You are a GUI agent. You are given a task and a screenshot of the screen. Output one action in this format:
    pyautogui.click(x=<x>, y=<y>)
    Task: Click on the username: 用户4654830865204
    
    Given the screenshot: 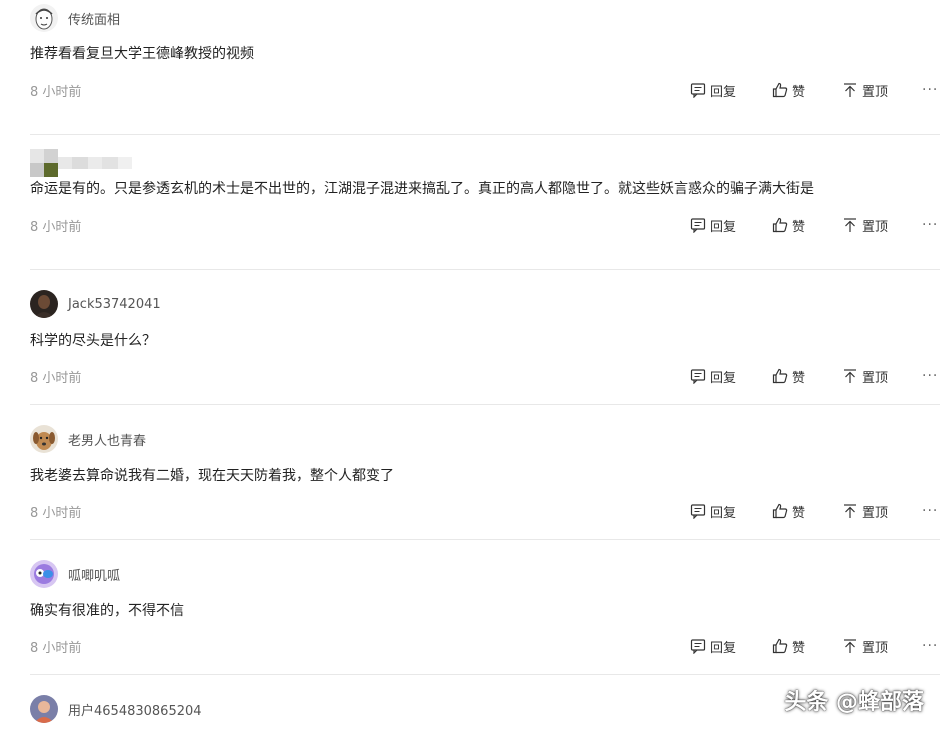 What is the action you would take?
    pyautogui.click(x=135, y=709)
    